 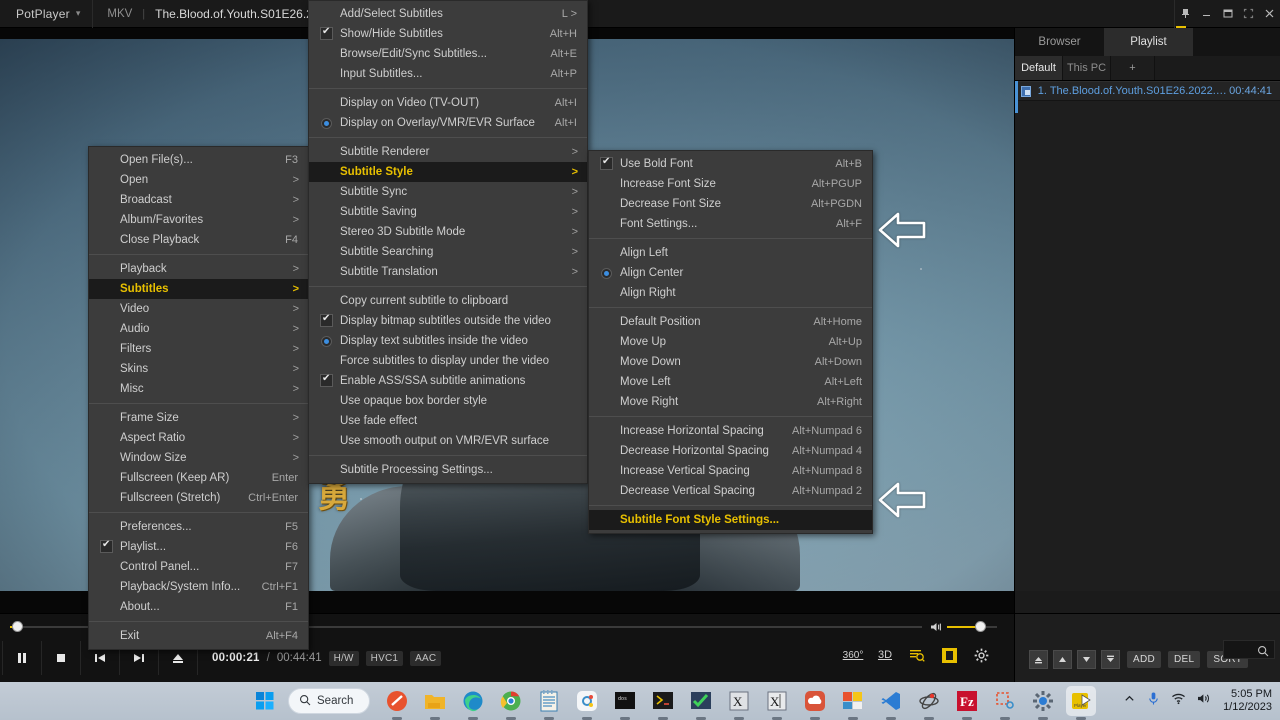 What do you see at coordinates (448, 152) in the screenshot?
I see `menu-item-subtitle-renderer: Subtitle Renderer >` at bounding box center [448, 152].